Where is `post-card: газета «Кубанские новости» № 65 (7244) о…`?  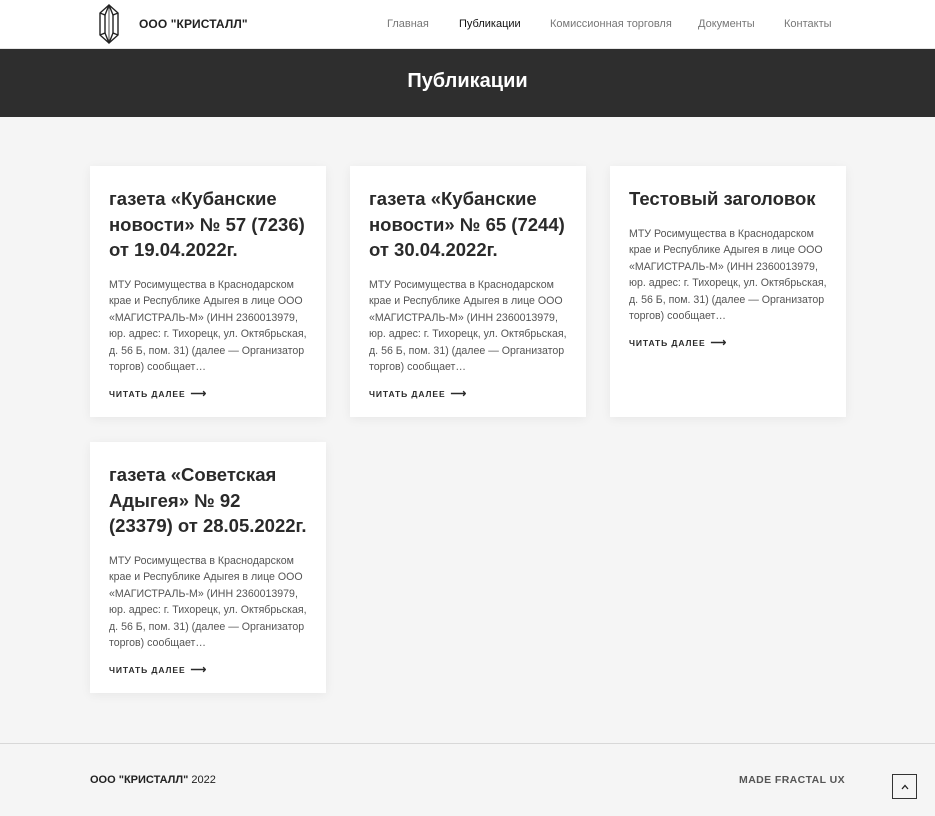 post-card: газета «Кубанские новости» № 65 (7244) о… is located at coordinates (468, 291).